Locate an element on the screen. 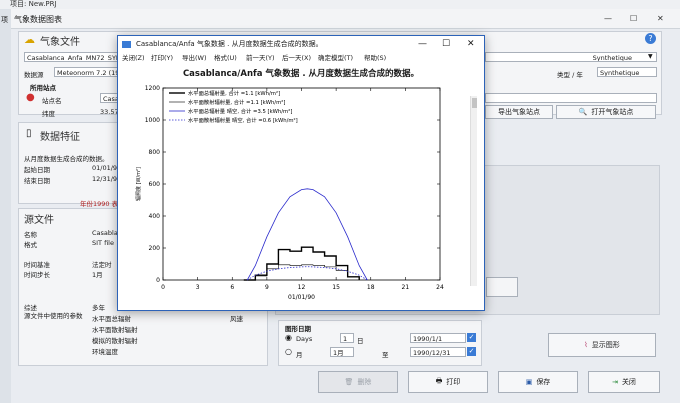 This screenshot has height=403, width=680. dialog-minimize-icon: — is located at coordinates (422, 44).